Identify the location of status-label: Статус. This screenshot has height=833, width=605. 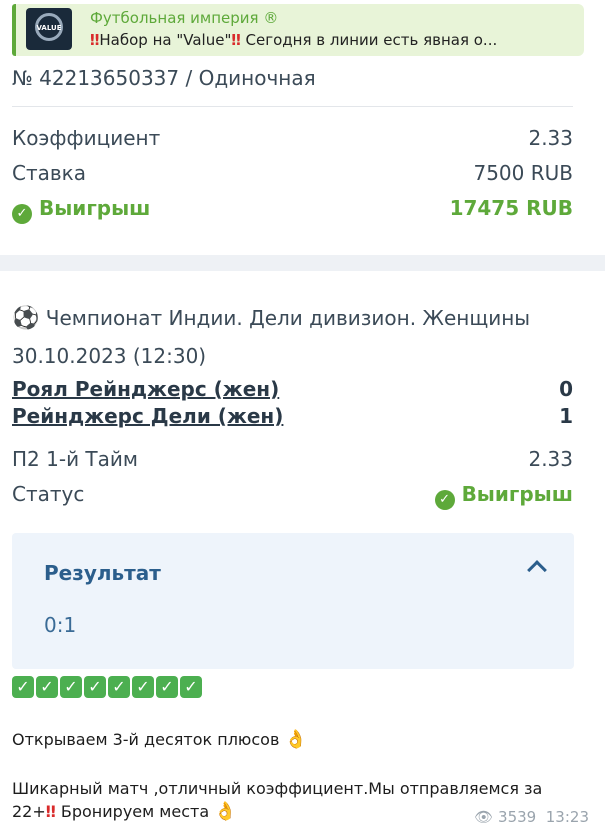
(48, 494).